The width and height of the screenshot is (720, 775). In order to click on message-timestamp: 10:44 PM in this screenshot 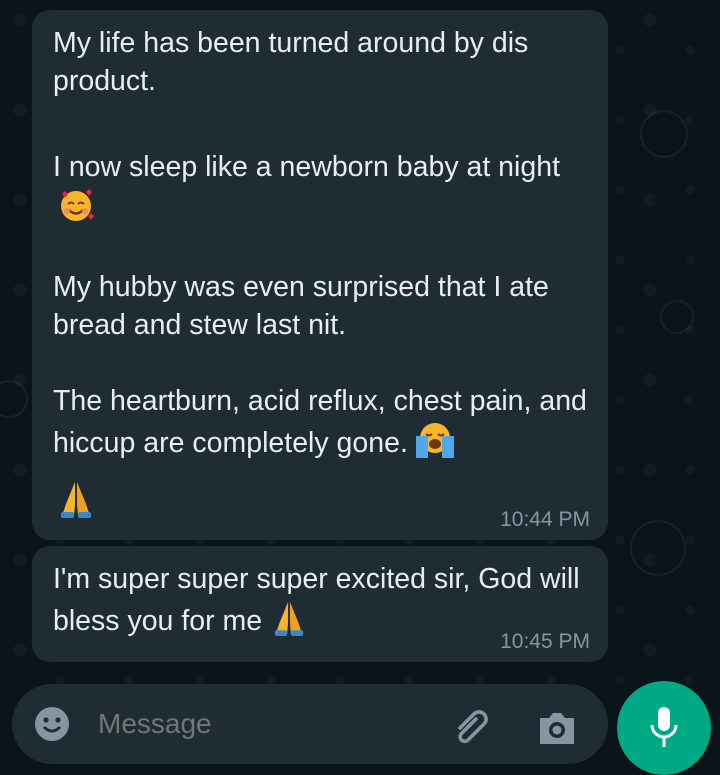, I will do `click(545, 519)`.